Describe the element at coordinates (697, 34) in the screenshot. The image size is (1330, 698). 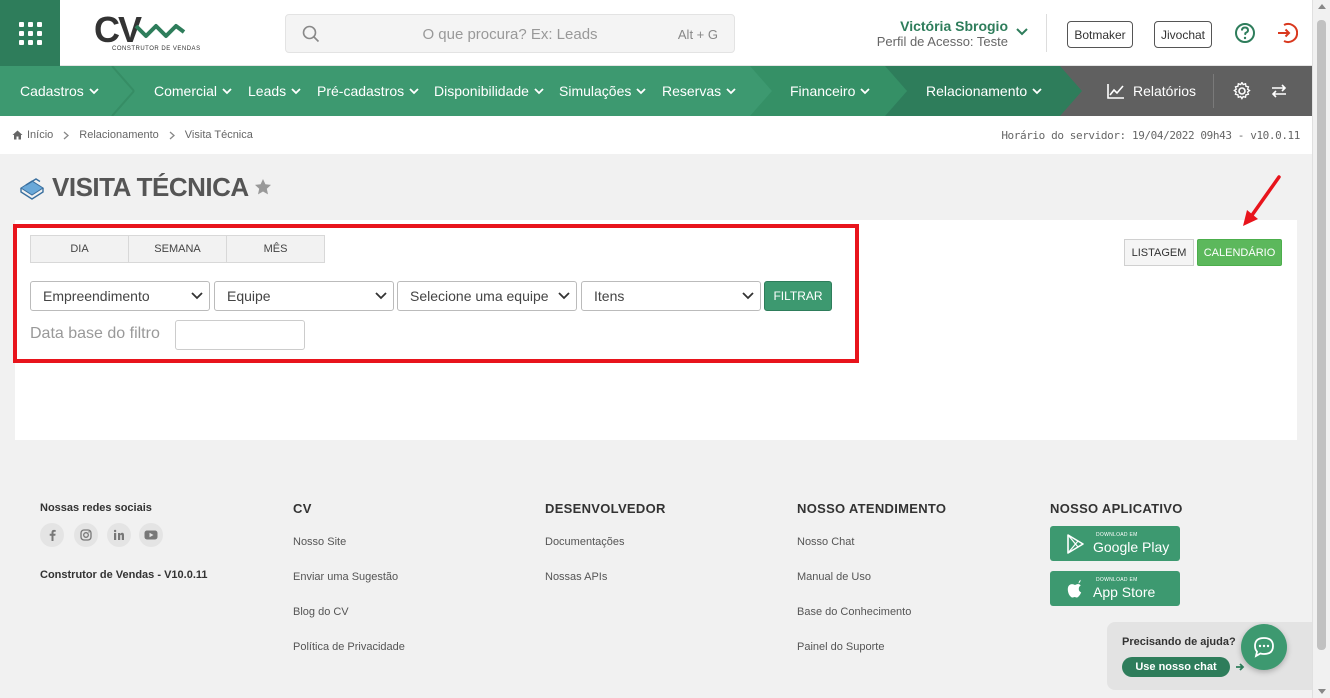
I see `search-shortcut: Alt + G` at that location.